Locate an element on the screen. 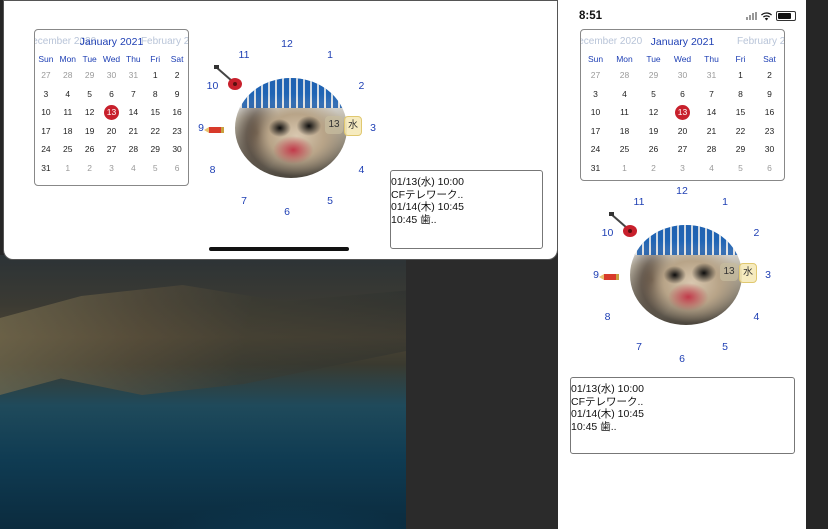 The image size is (828, 529). calendar-day-number: 29 is located at coordinates (89, 75).